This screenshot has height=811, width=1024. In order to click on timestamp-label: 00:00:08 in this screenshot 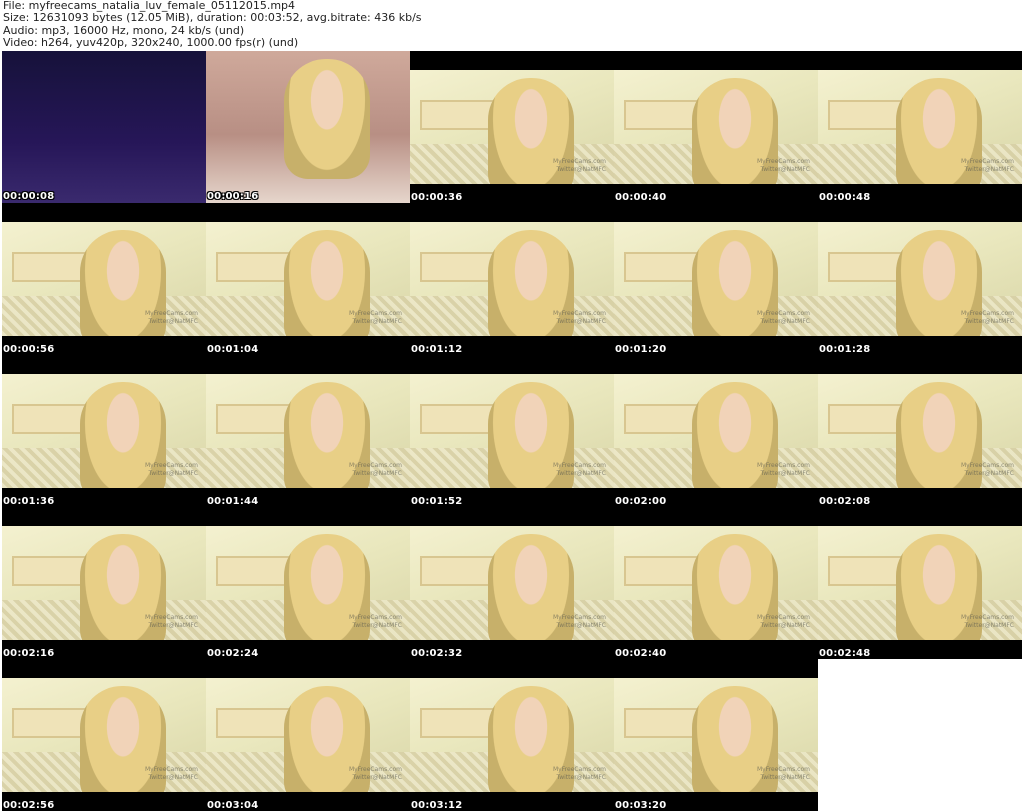, I will do `click(29, 196)`.